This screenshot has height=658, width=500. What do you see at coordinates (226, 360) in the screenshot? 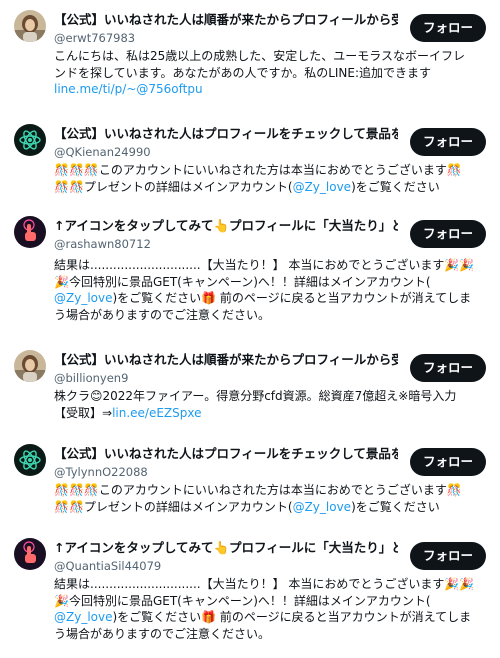
I see `display-name: 【公式】いいねされた人は順番が来たからプロフィールから受` at bounding box center [226, 360].